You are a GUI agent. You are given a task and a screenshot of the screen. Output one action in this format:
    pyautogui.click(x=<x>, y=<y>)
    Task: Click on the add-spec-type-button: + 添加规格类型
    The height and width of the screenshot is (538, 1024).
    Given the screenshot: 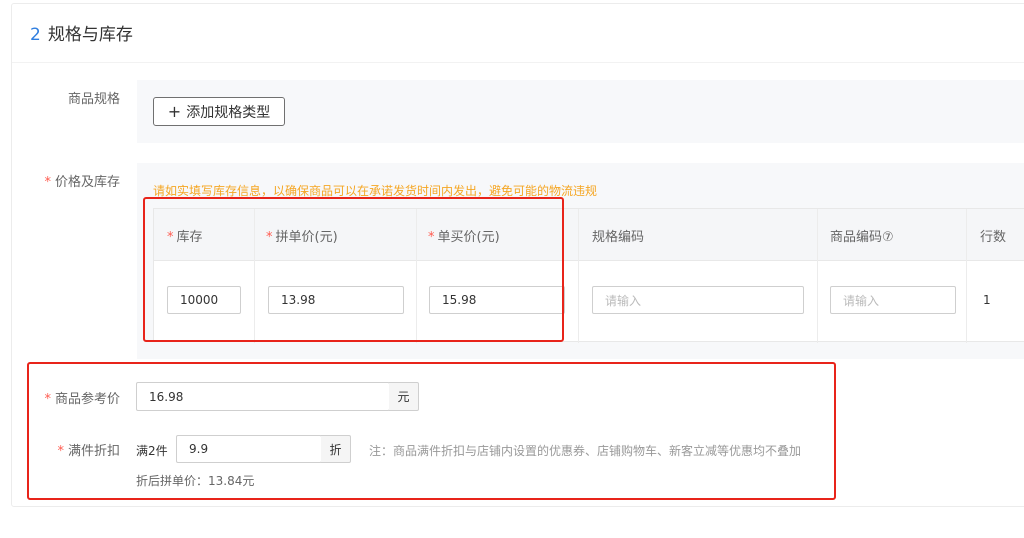 What is the action you would take?
    pyautogui.click(x=219, y=111)
    